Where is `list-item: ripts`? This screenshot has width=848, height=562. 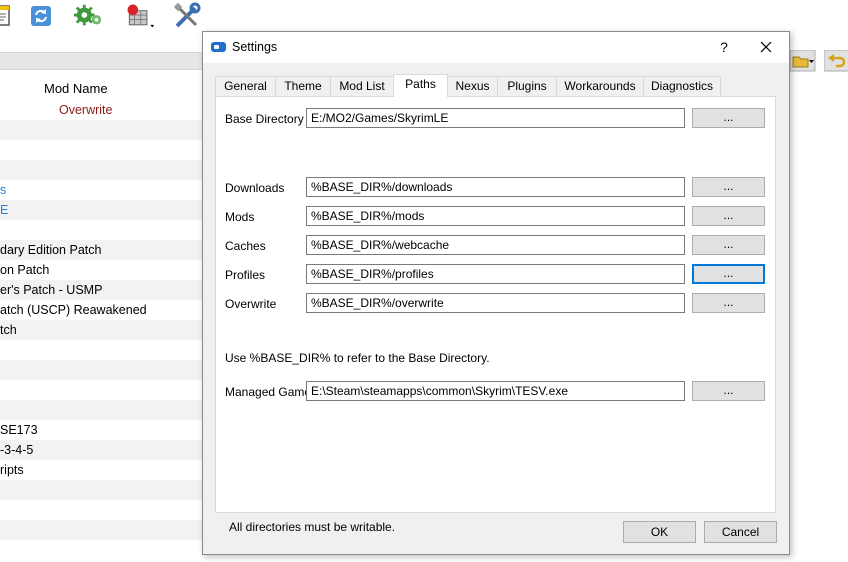
list-item: ripts is located at coordinates (101, 470).